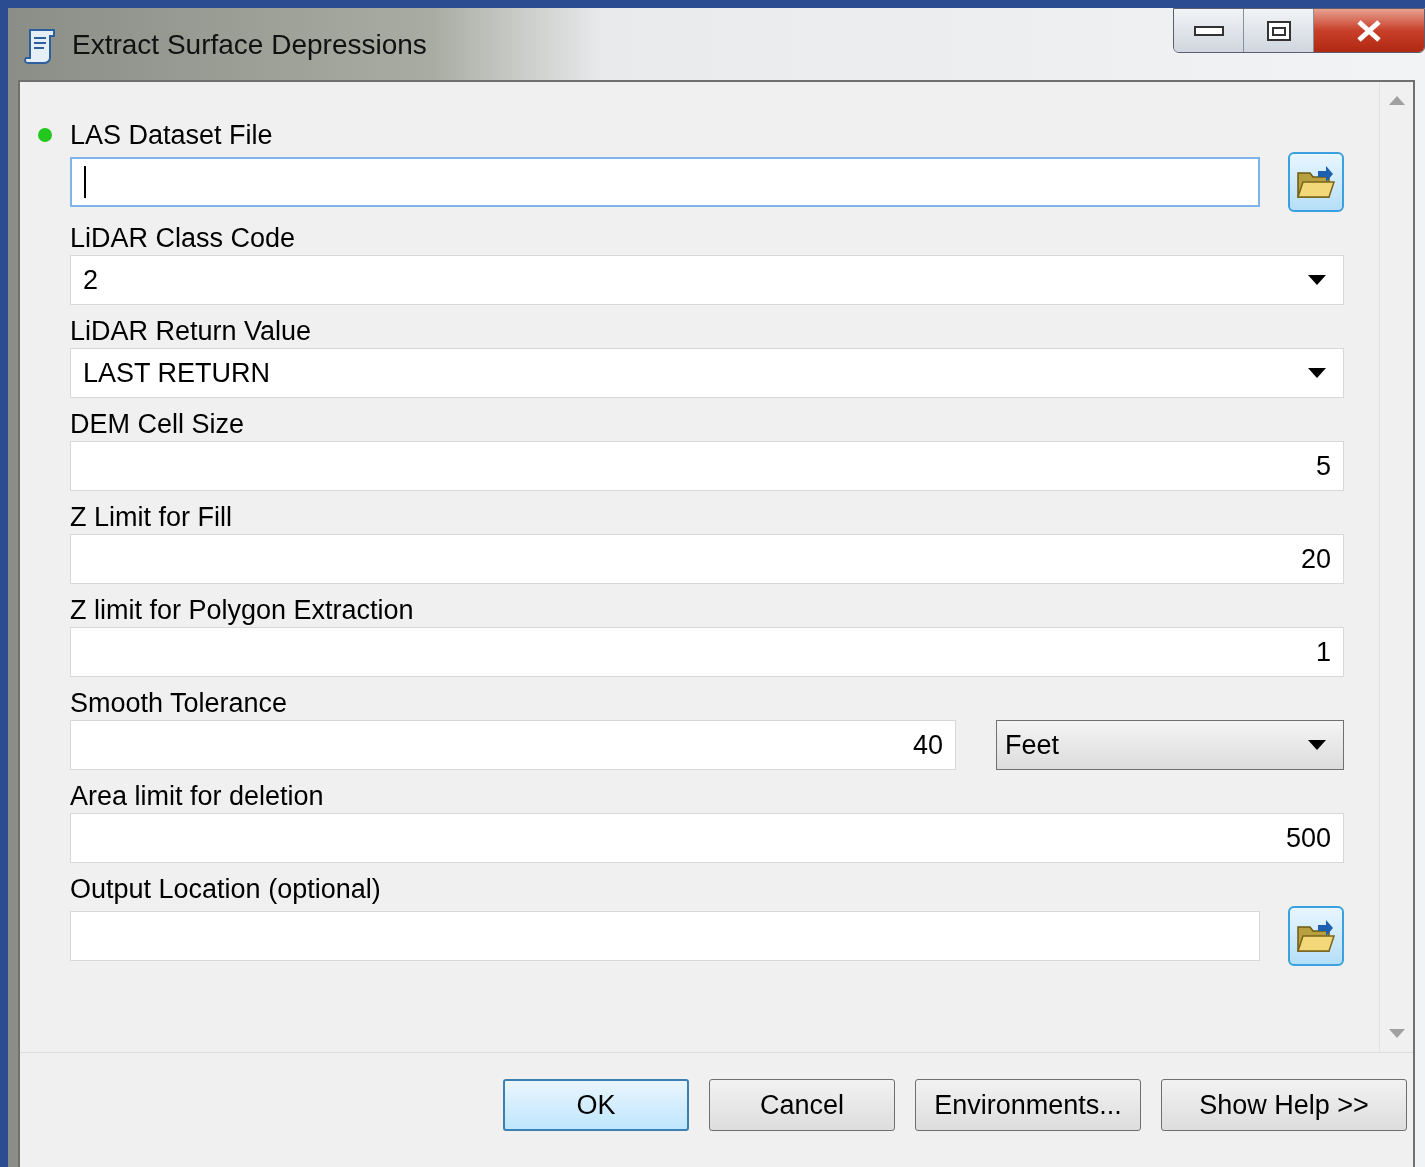 The width and height of the screenshot is (1425, 1167). I want to click on field-value: 5, so click(1323, 466).